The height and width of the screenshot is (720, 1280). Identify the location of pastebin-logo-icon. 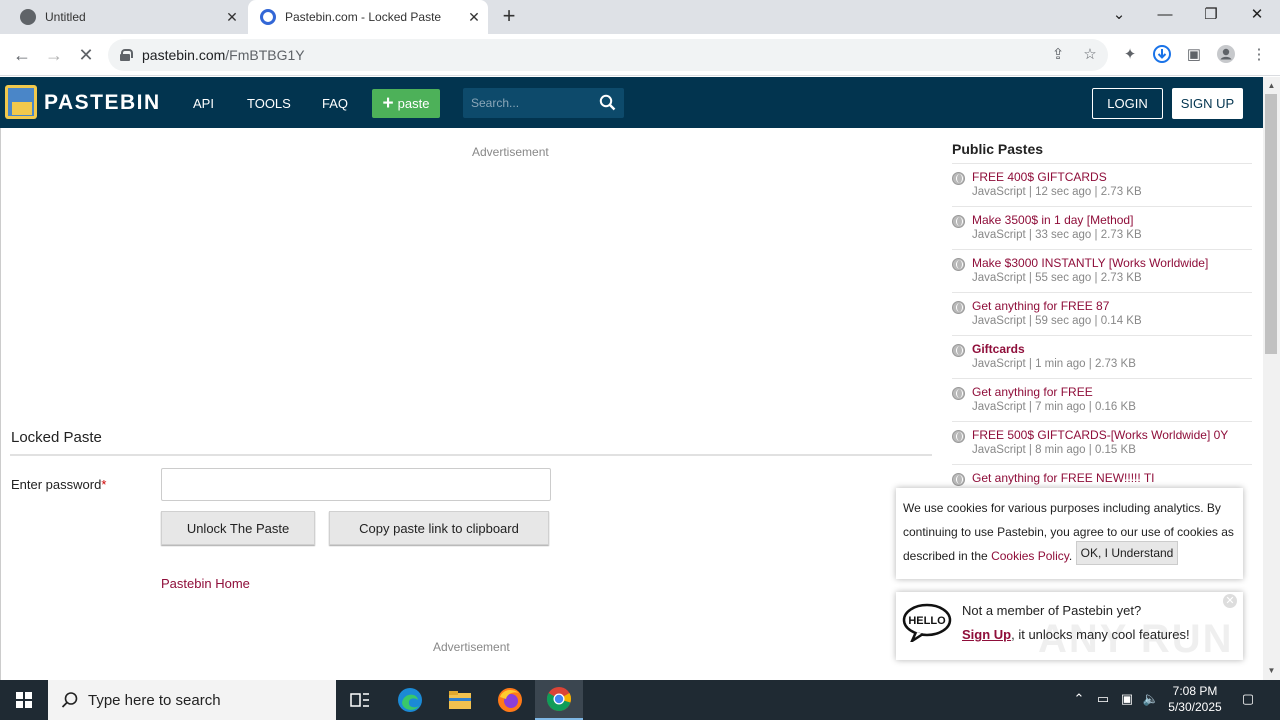
(21, 102).